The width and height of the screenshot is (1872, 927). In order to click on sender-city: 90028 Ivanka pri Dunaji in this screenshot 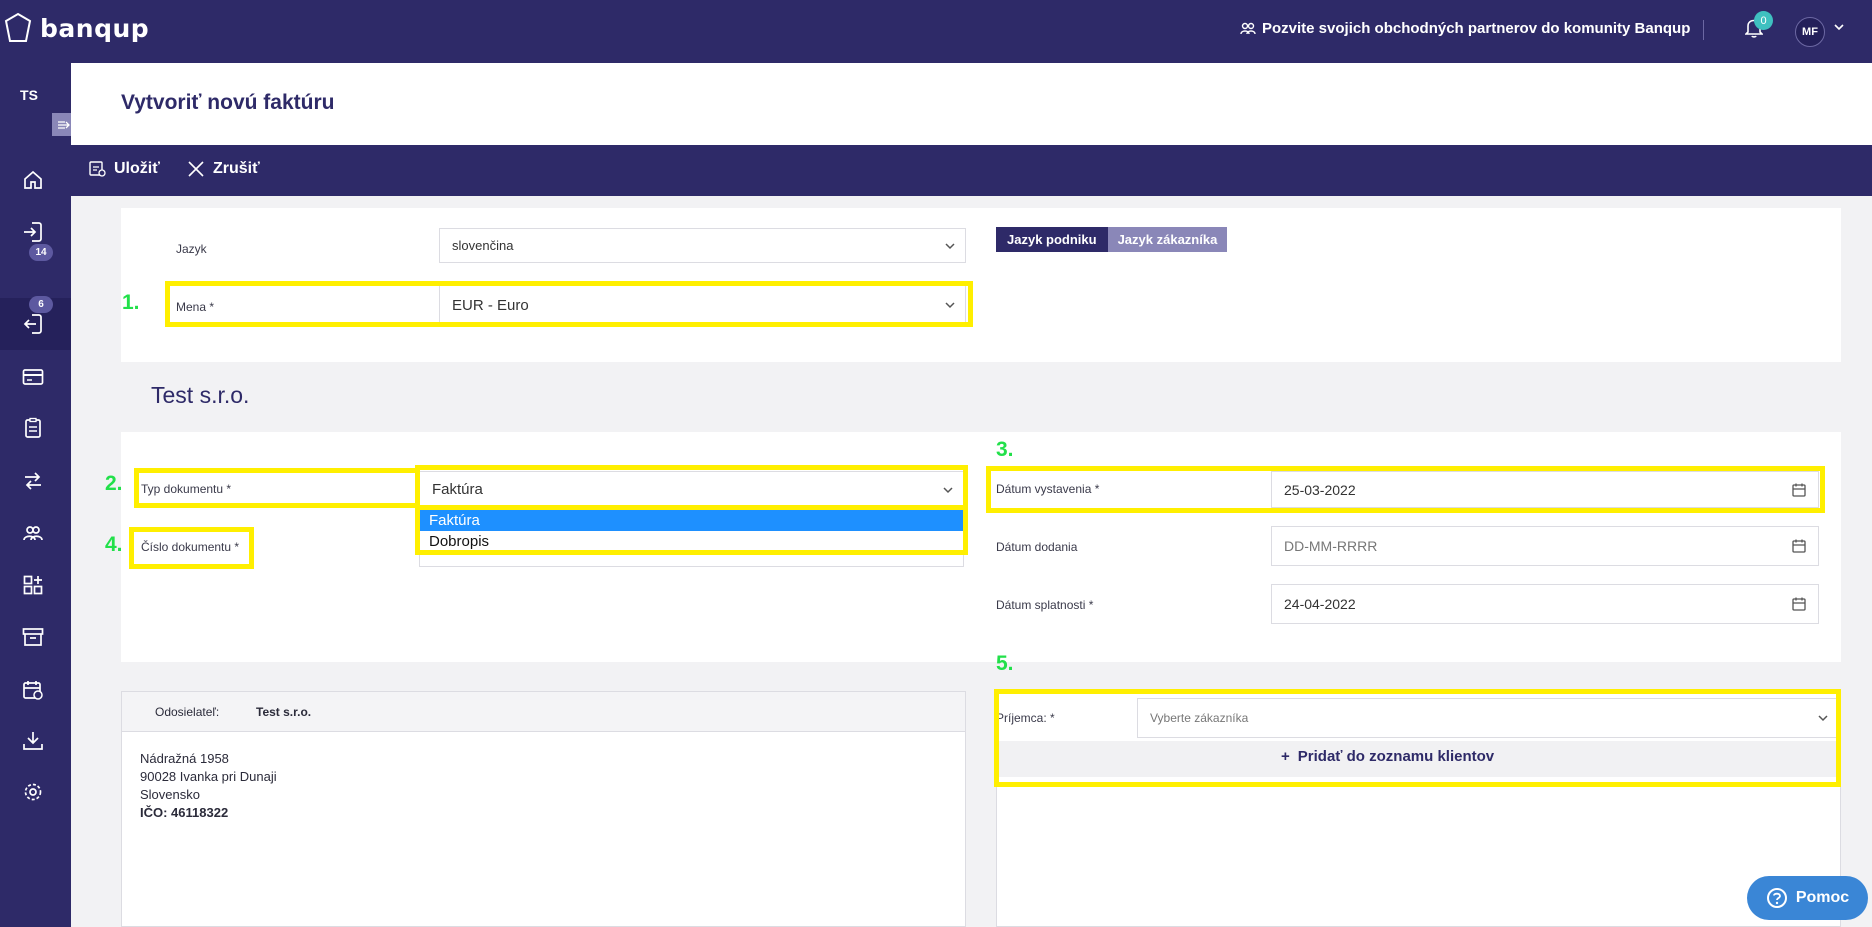, I will do `click(208, 776)`.